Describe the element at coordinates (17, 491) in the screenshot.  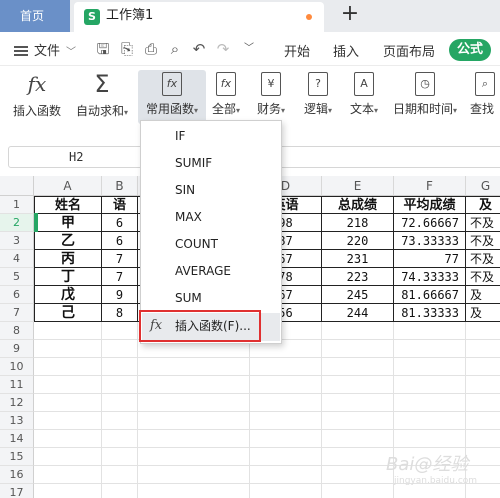
I see `row-header: 17` at that location.